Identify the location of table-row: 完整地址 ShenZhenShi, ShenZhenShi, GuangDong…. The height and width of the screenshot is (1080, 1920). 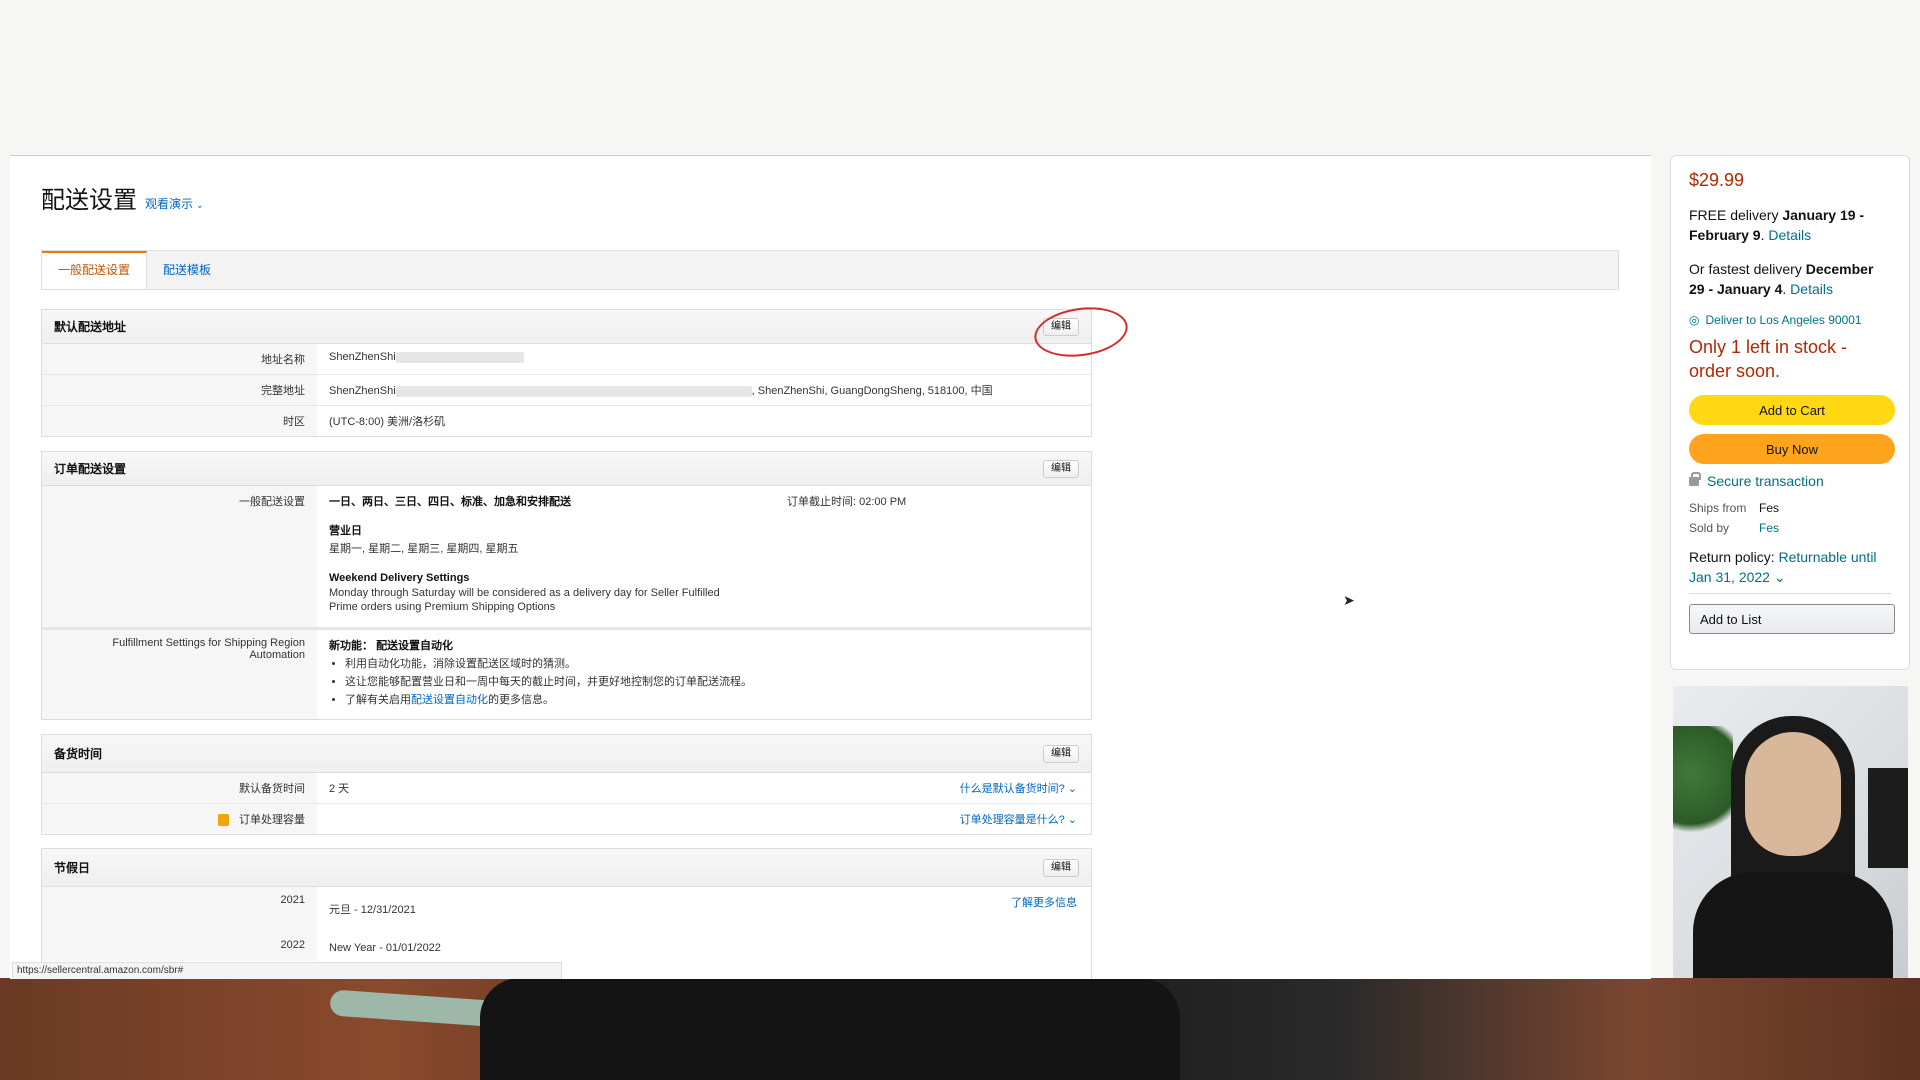
(566, 390).